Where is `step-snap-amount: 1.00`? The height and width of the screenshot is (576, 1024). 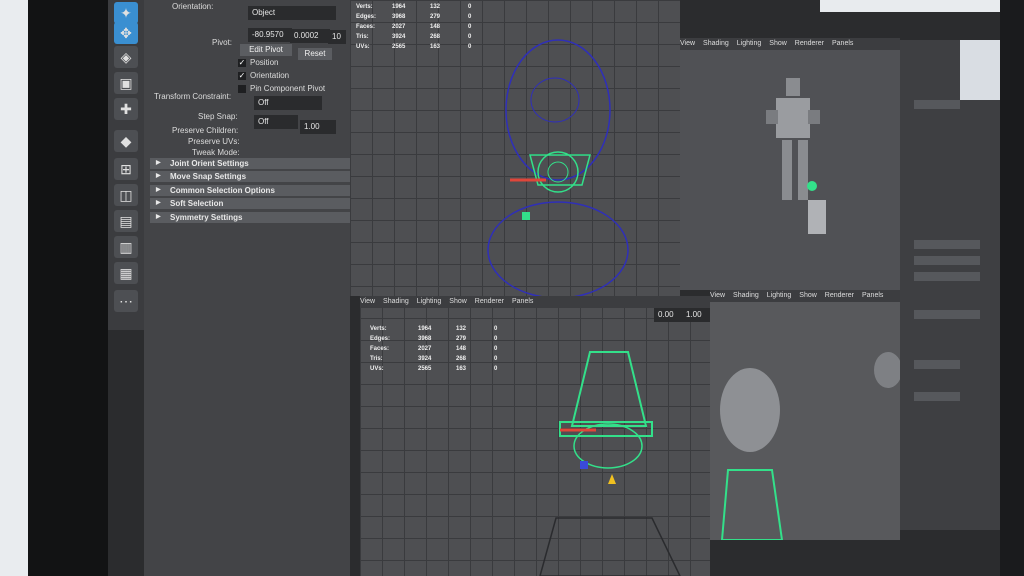 step-snap-amount: 1.00 is located at coordinates (318, 127).